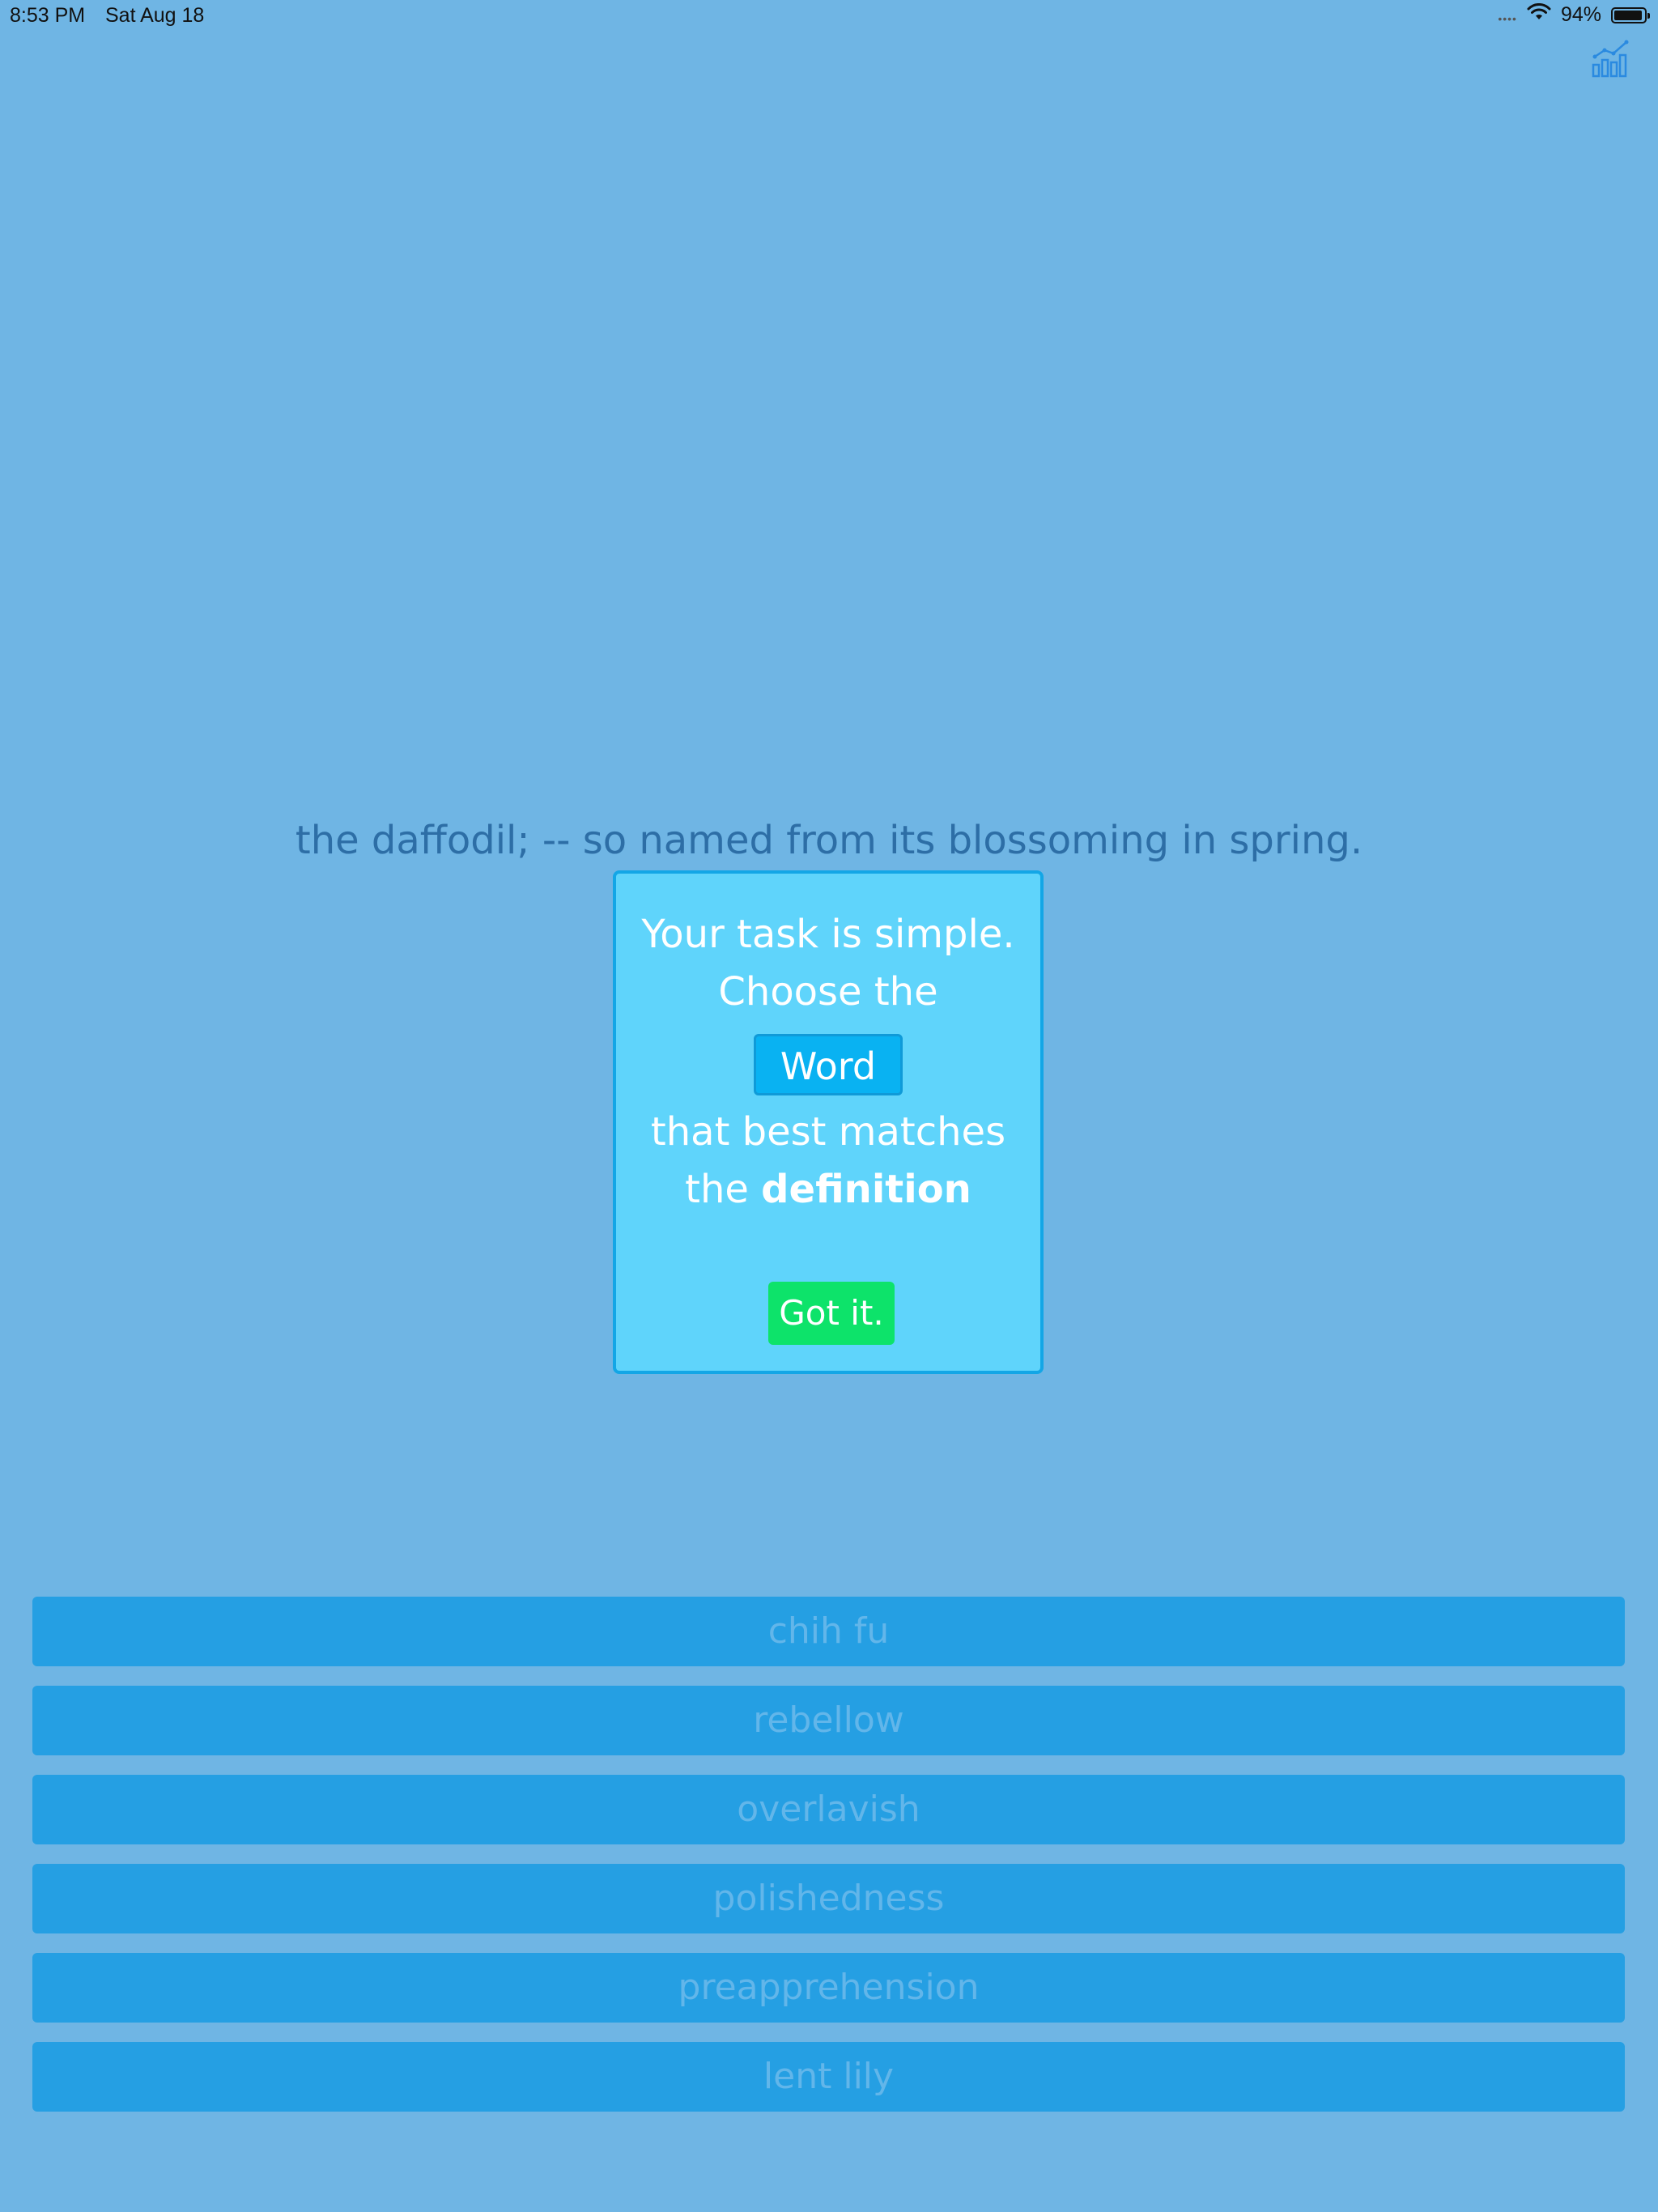  What do you see at coordinates (723, 1189) in the screenshot?
I see `modal-line-4-prefix: the` at bounding box center [723, 1189].